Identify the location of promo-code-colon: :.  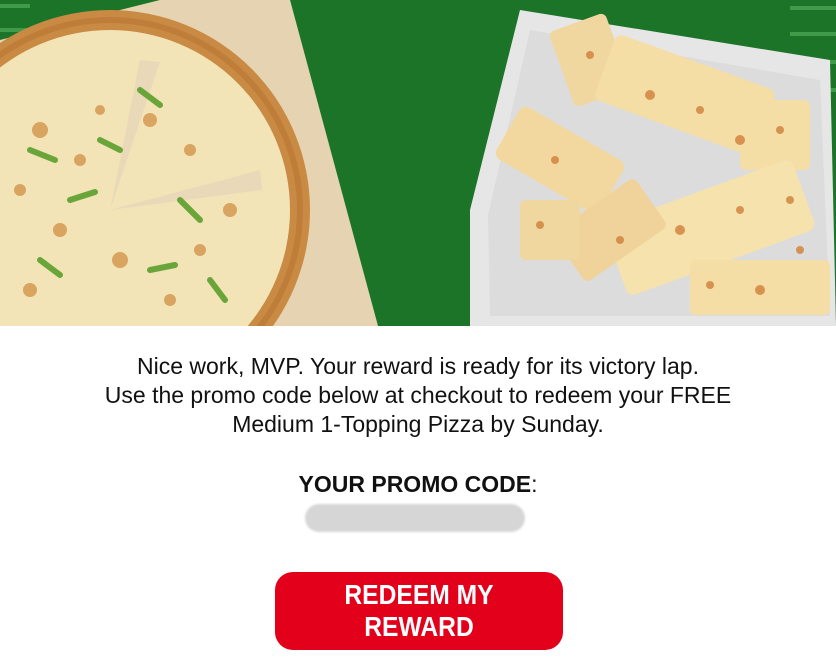
(534, 484).